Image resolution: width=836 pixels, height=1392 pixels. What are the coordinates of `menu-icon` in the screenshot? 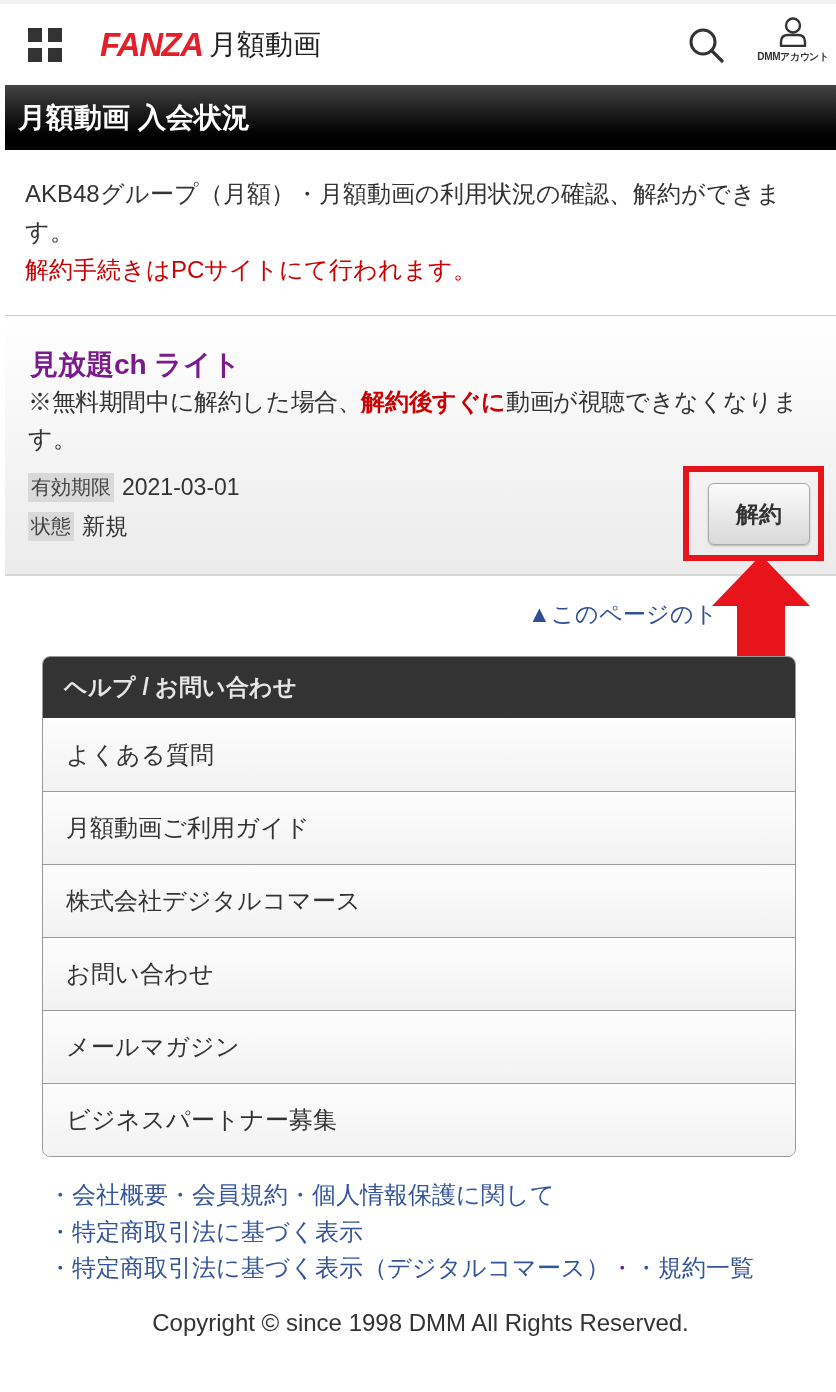 It's located at (45, 44).